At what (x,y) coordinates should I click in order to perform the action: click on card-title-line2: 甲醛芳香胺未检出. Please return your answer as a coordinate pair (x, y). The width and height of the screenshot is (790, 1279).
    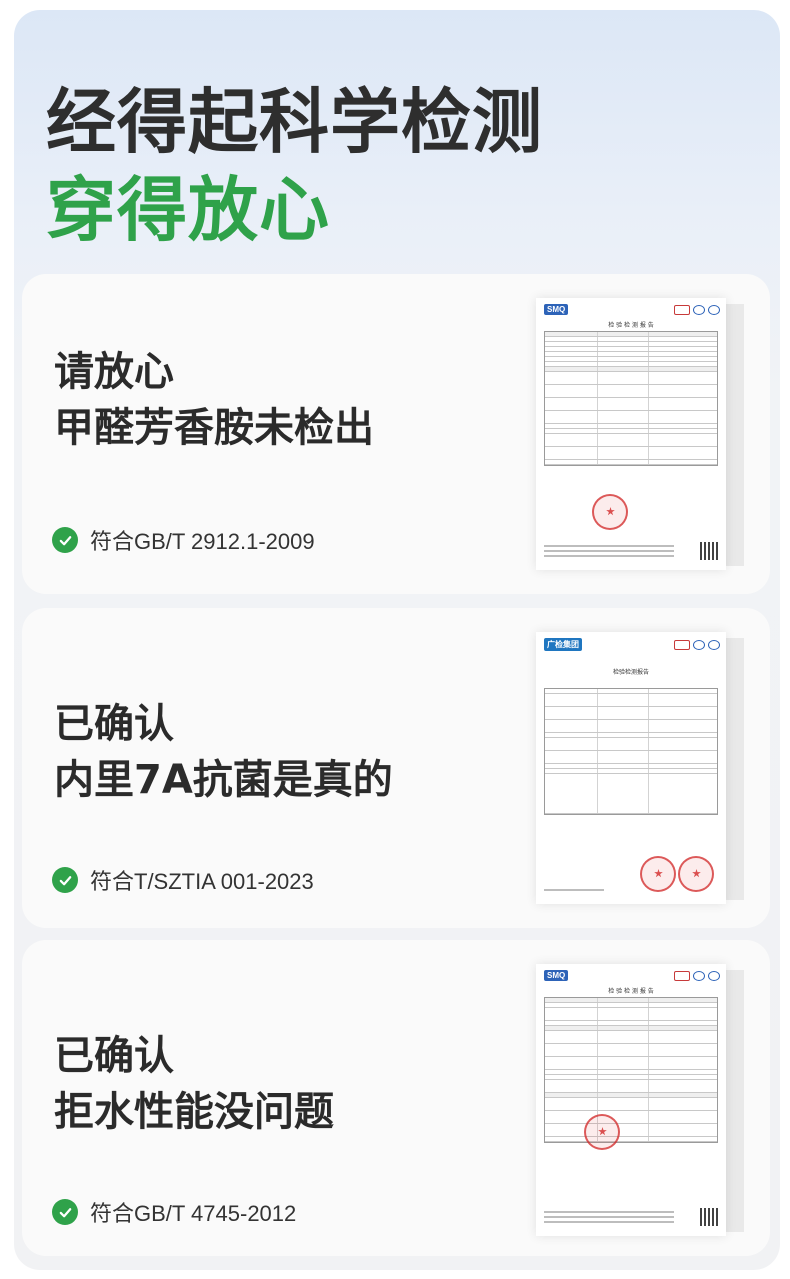
    Looking at the image, I should click on (214, 428).